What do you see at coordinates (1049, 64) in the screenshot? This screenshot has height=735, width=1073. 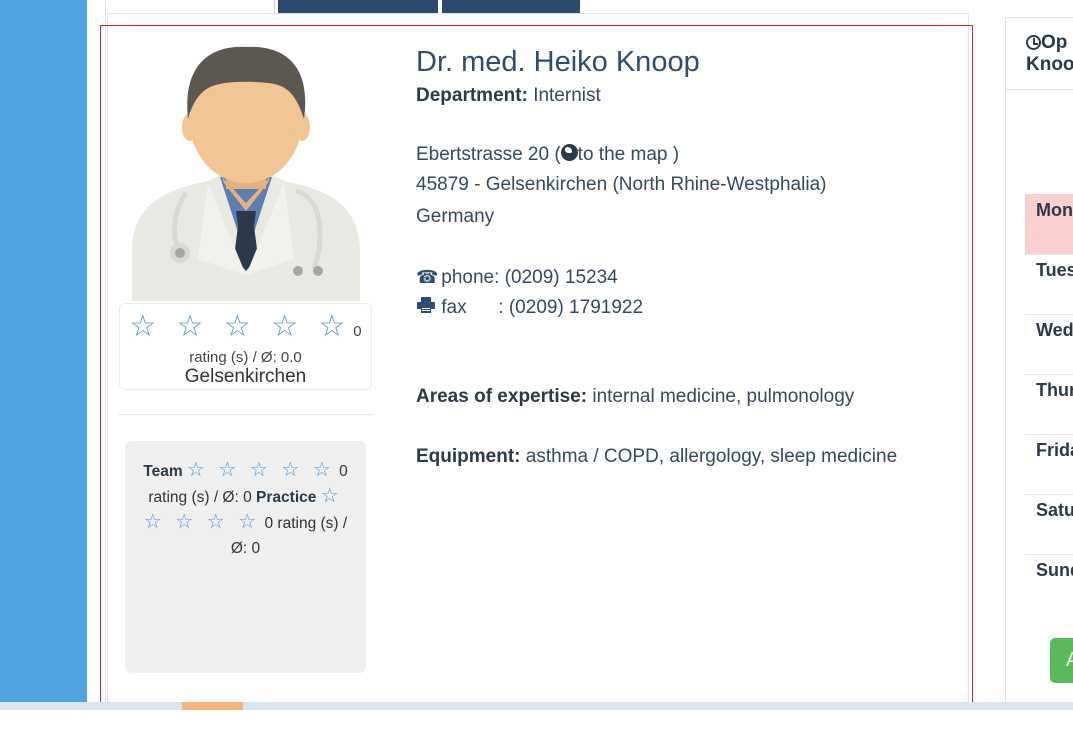 I see `opening-hours-title-2: Knoo` at bounding box center [1049, 64].